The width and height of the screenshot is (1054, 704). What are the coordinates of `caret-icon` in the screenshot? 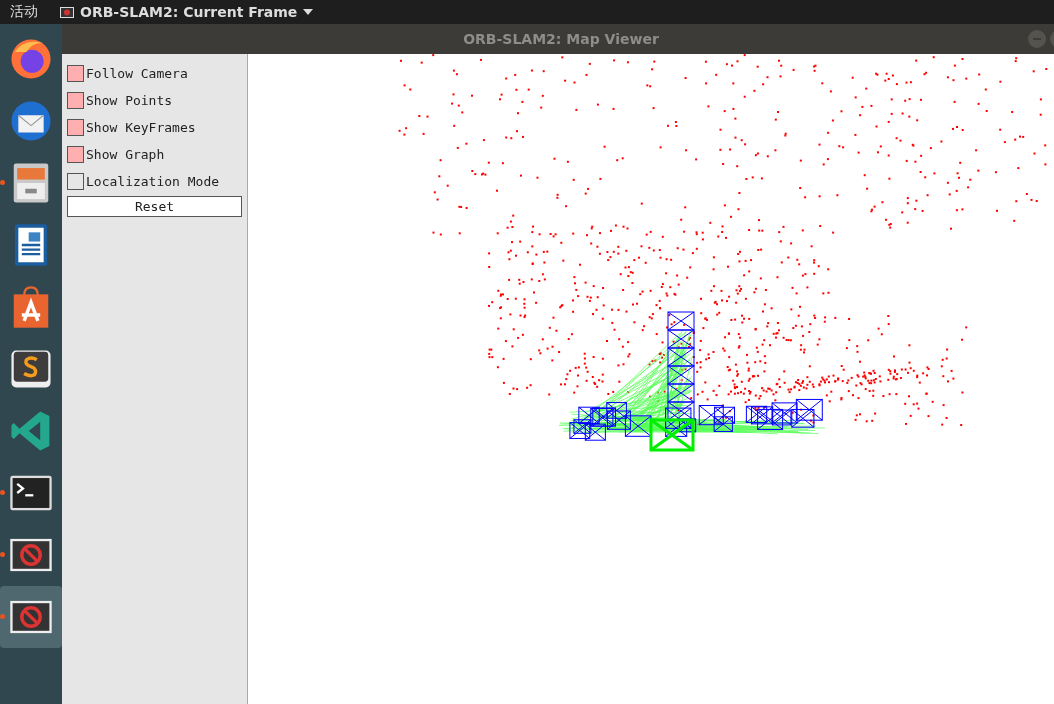 It's located at (308, 12).